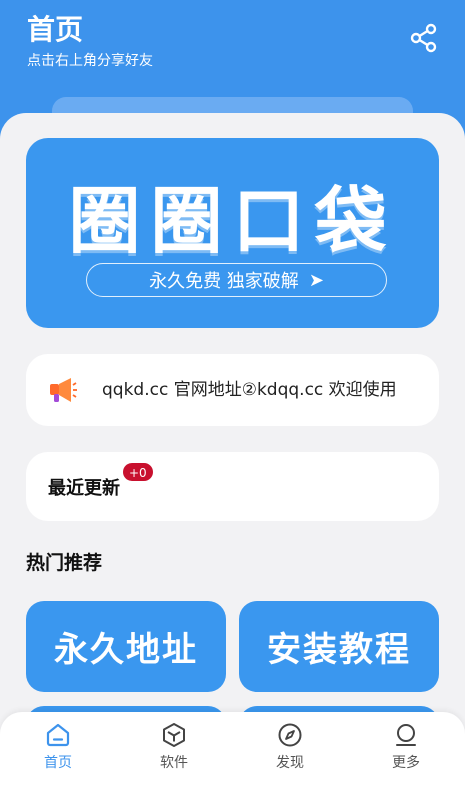 The height and width of the screenshot is (788, 465). I want to click on notice-bar: qqkd.cc 官网地址②kdqq.cc 欢迎使用, so click(232, 390).